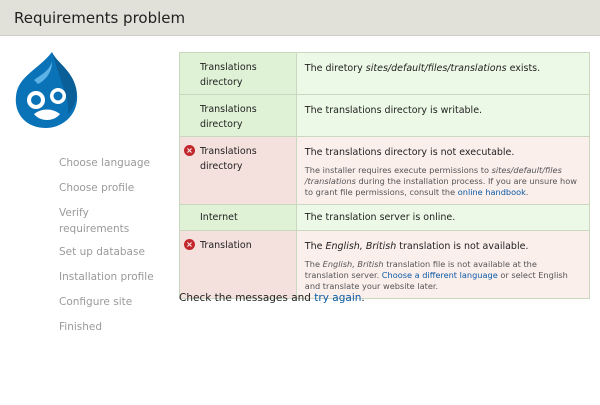 The height and width of the screenshot is (405, 600). What do you see at coordinates (104, 163) in the screenshot?
I see `step-choose-language: Choose language` at bounding box center [104, 163].